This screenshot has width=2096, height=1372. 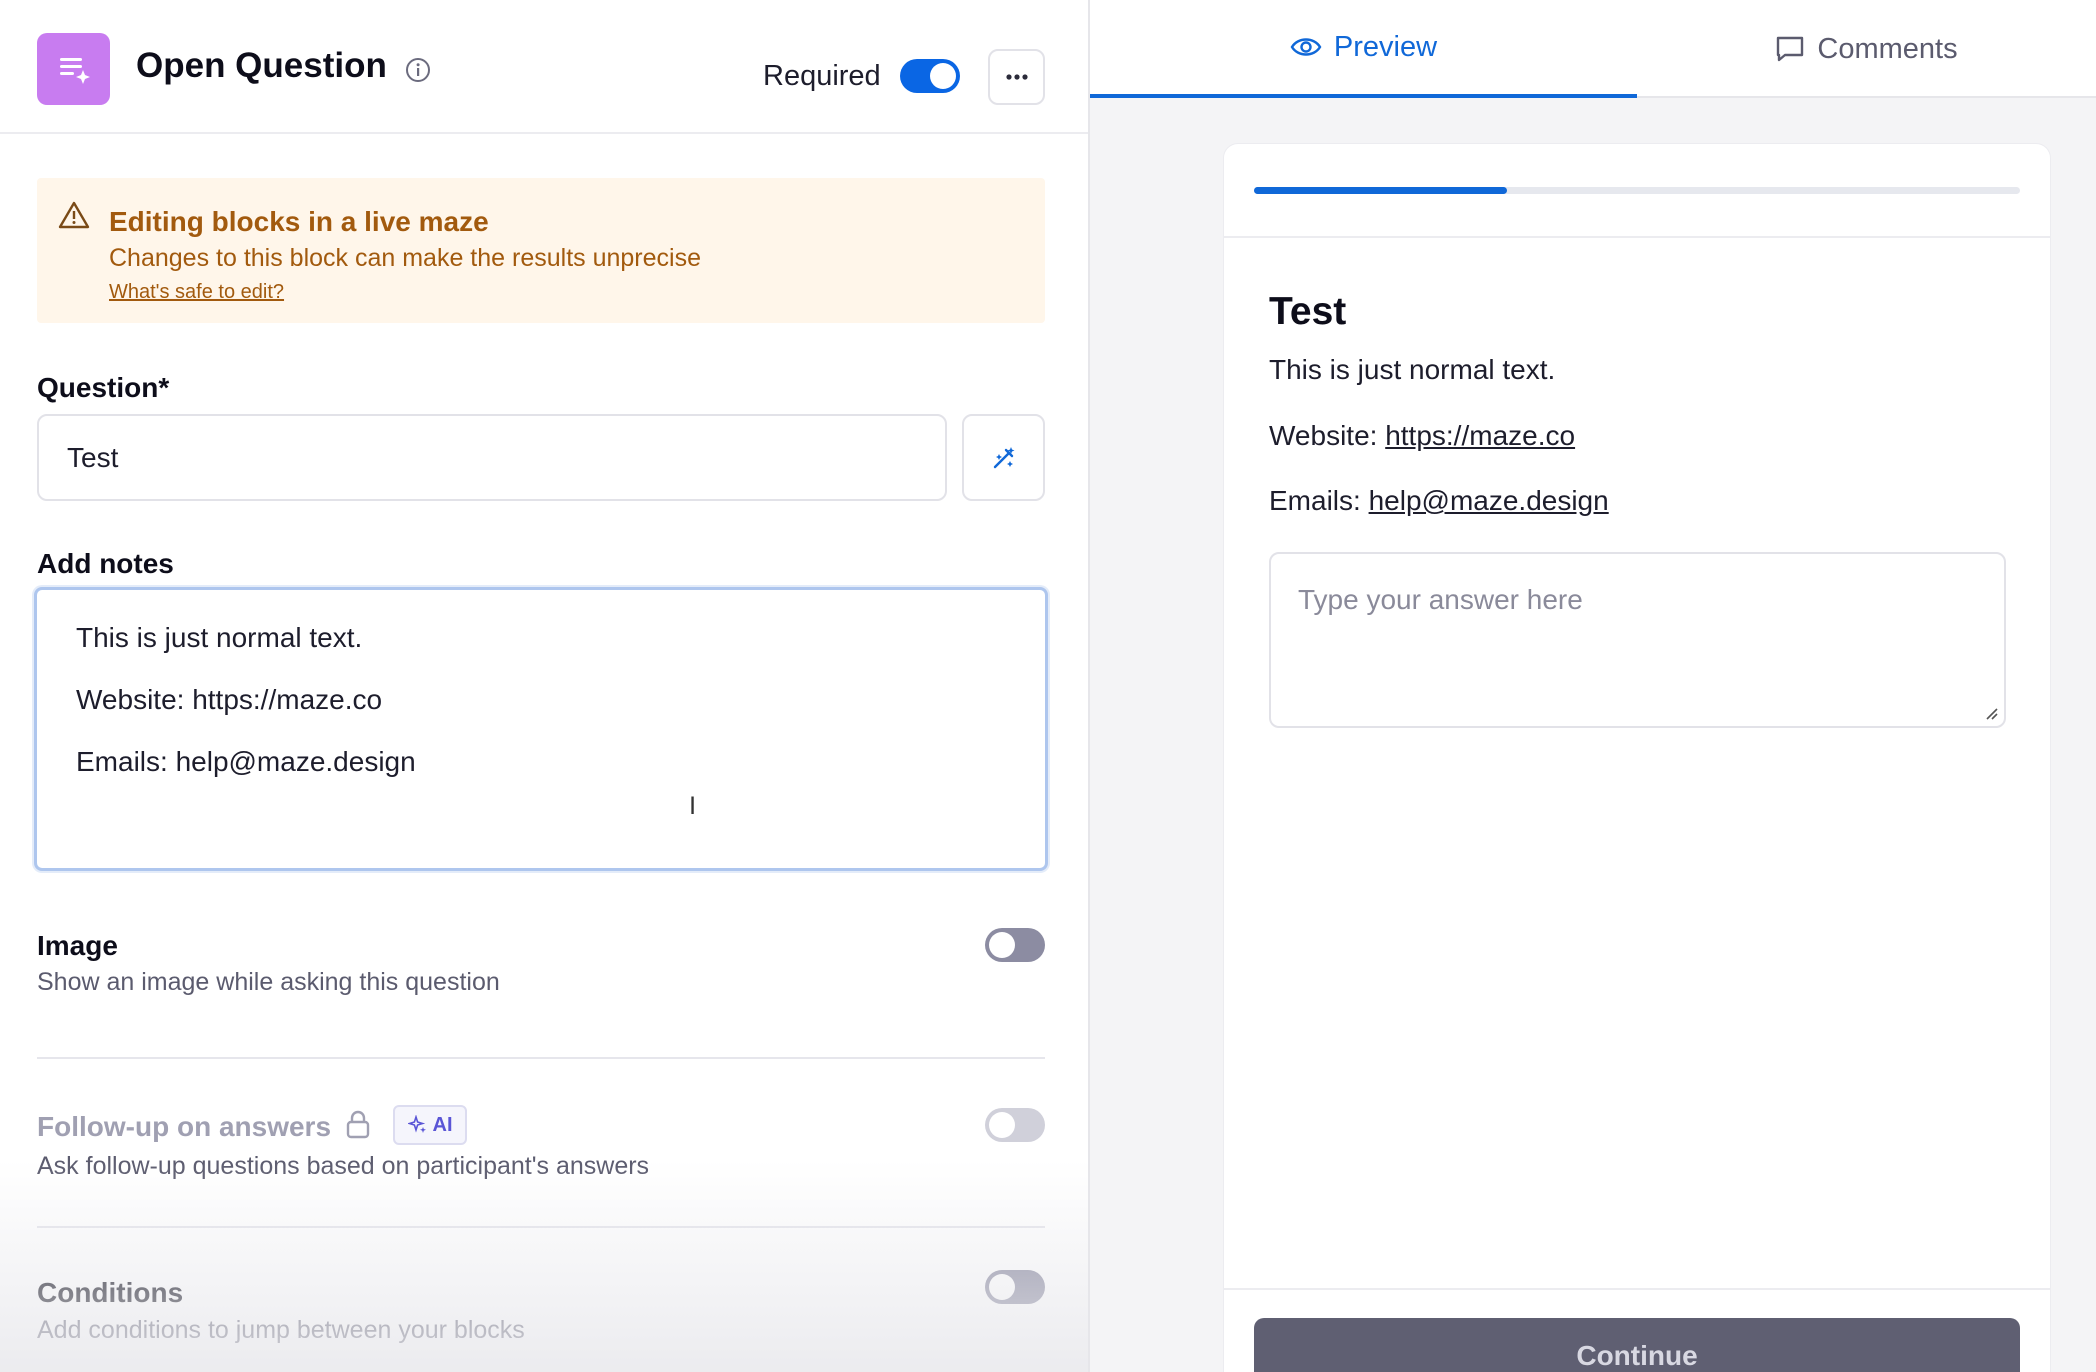 What do you see at coordinates (1385, 46) in the screenshot?
I see `tab-preview-label: Preview` at bounding box center [1385, 46].